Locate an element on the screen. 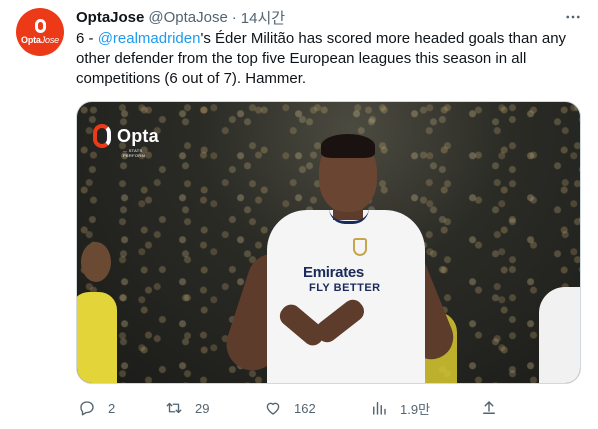  opta-logo-text: Opta is located at coordinates (138, 135).